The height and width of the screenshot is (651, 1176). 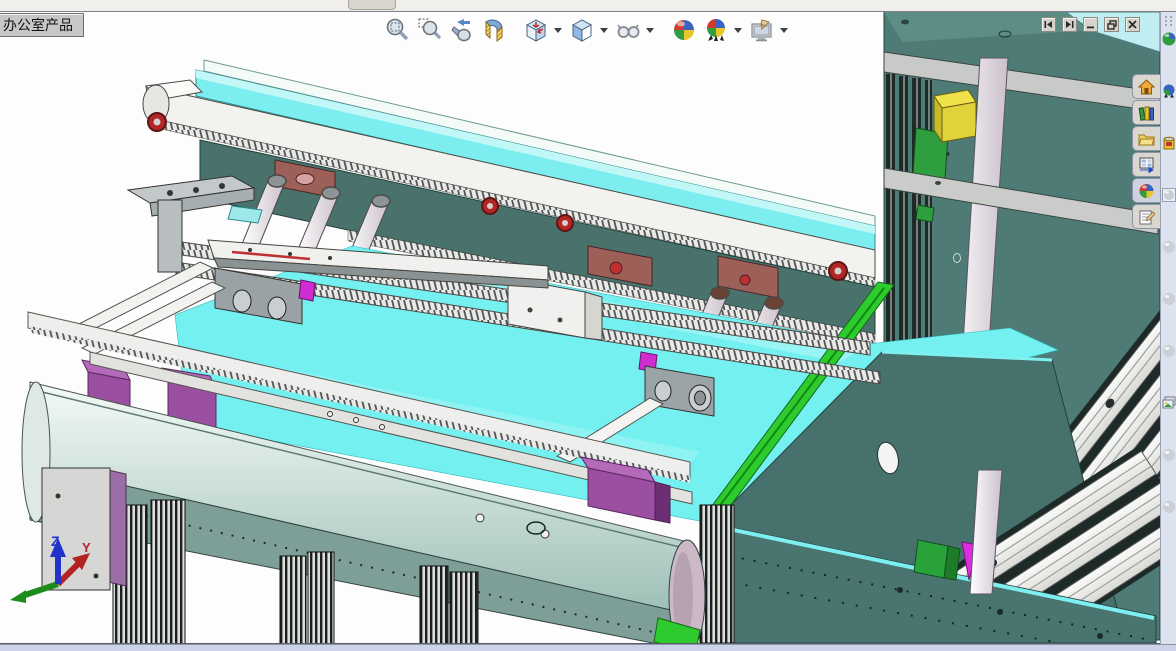 I want to click on next-window-button, so click(x=1069, y=24).